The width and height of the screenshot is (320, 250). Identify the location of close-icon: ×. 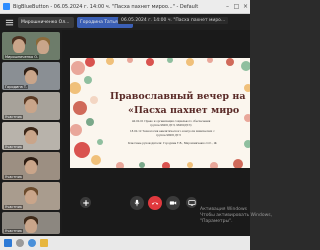
(245, 6).